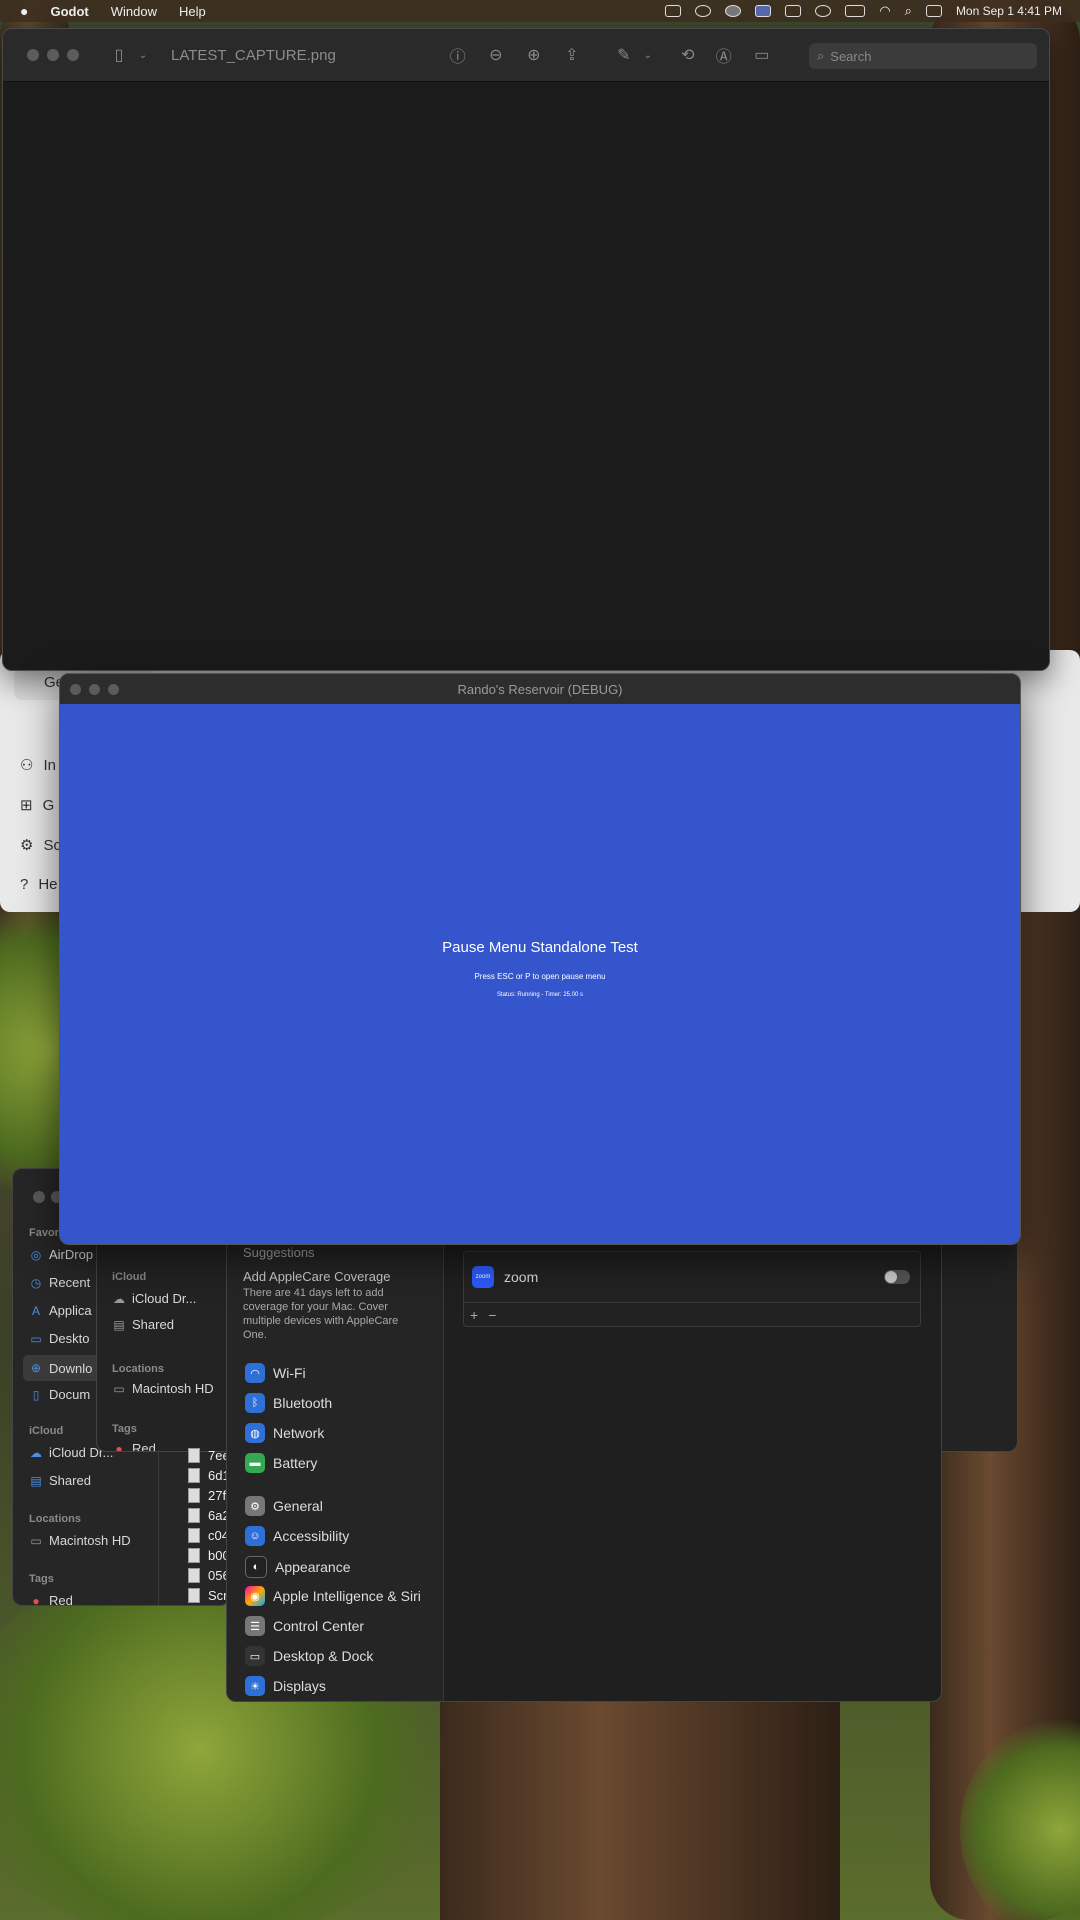  What do you see at coordinates (119, 1324) in the screenshot?
I see `shared-folder-icon: ▤` at bounding box center [119, 1324].